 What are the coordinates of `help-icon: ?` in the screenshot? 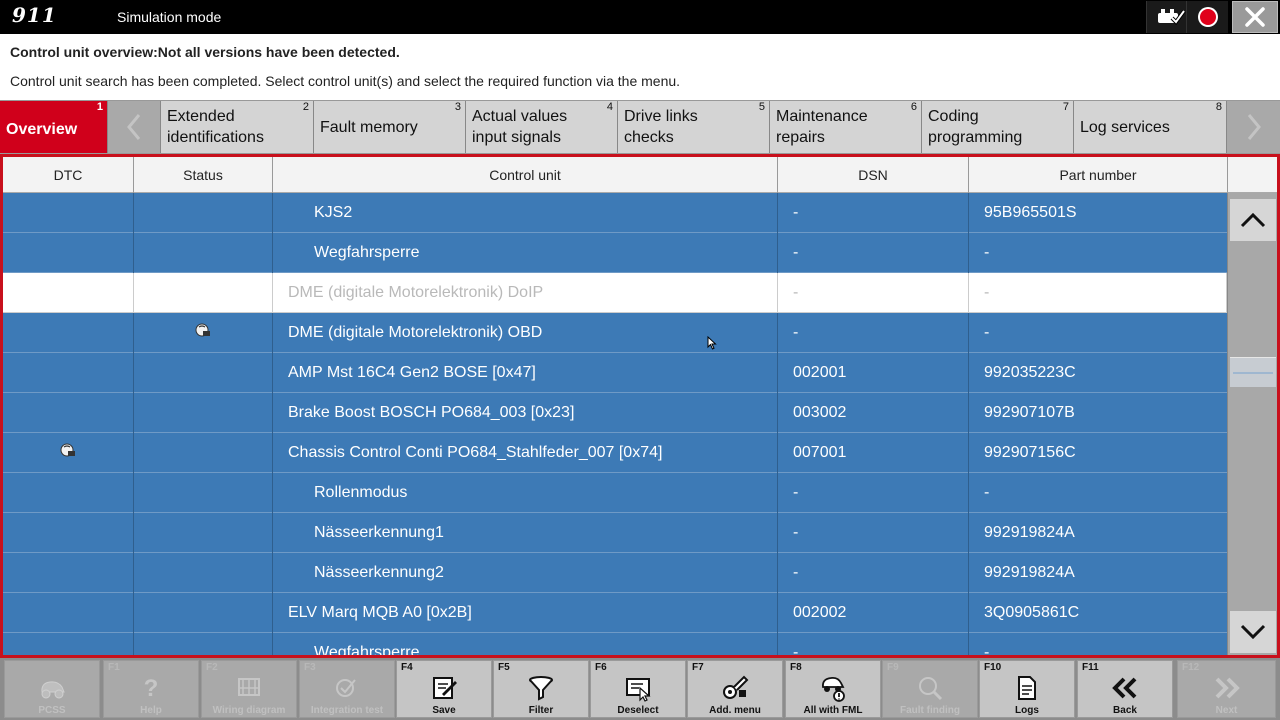 It's located at (151, 688).